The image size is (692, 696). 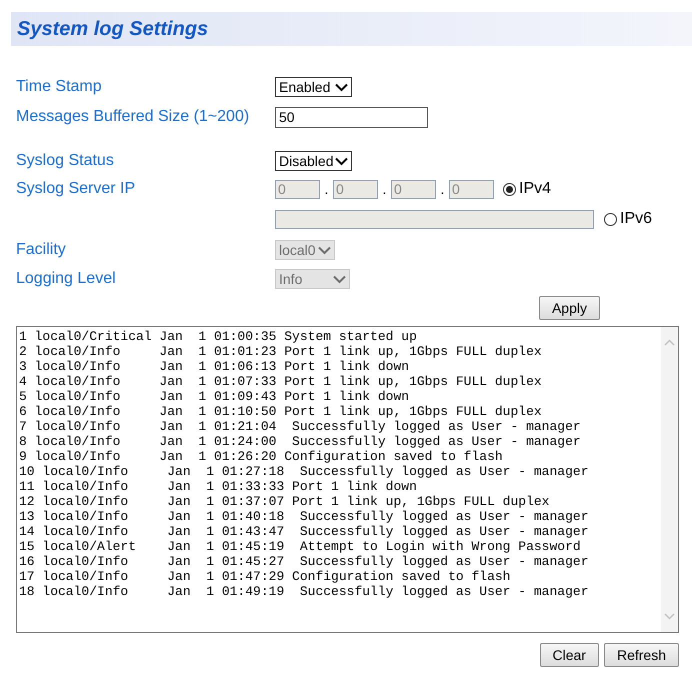 I want to click on log-line: 1 local0/Critical Jan 1 01:00:35 System started up, so click(x=218, y=336).